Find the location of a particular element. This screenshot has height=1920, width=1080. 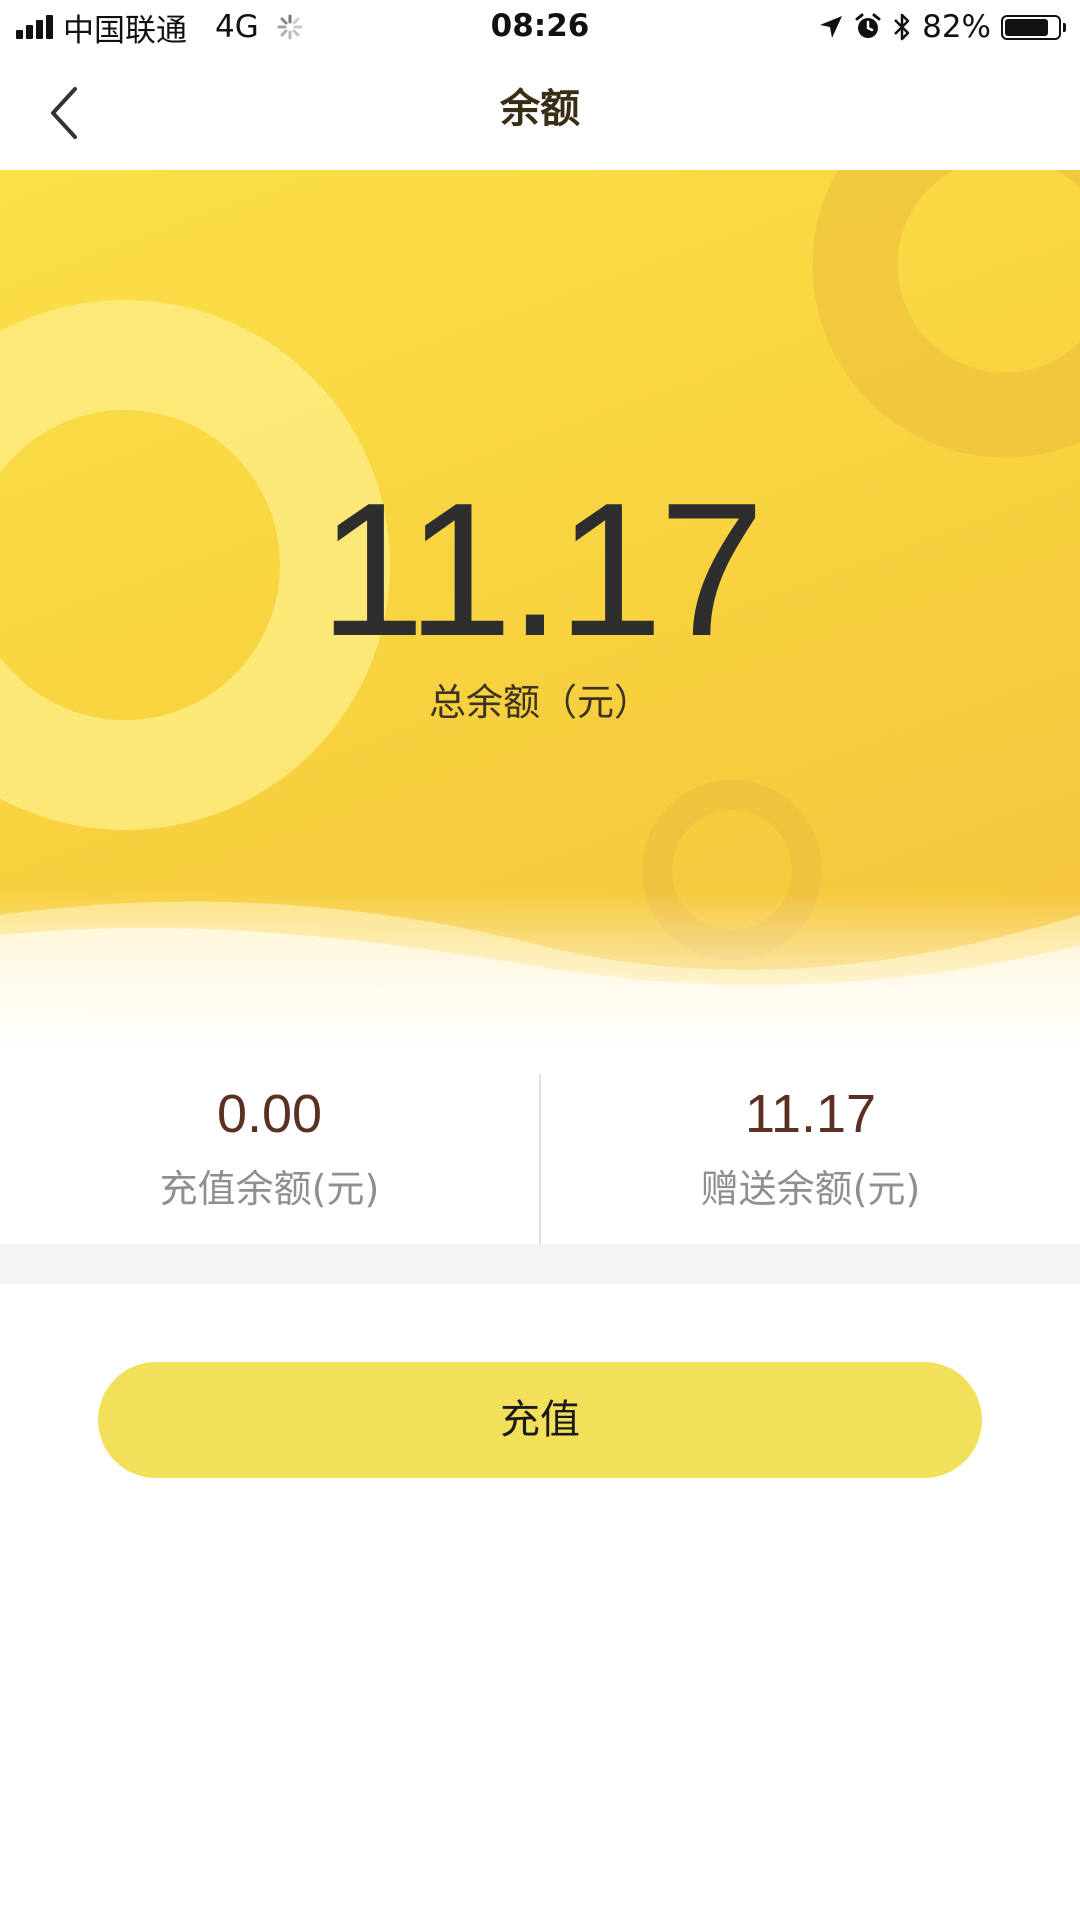

balance-breakdown: 0.00 充值余额(元) 11.17 赠送余额(元) is located at coordinates (540, 1156).